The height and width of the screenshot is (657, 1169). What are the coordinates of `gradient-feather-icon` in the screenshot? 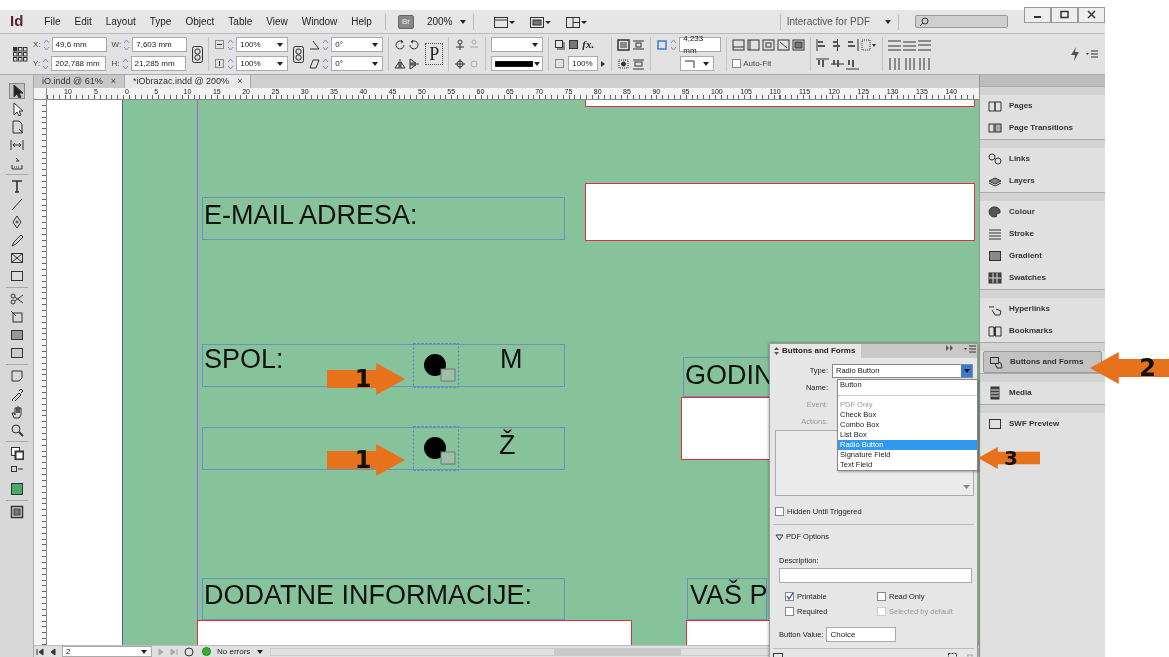 It's located at (16, 353).